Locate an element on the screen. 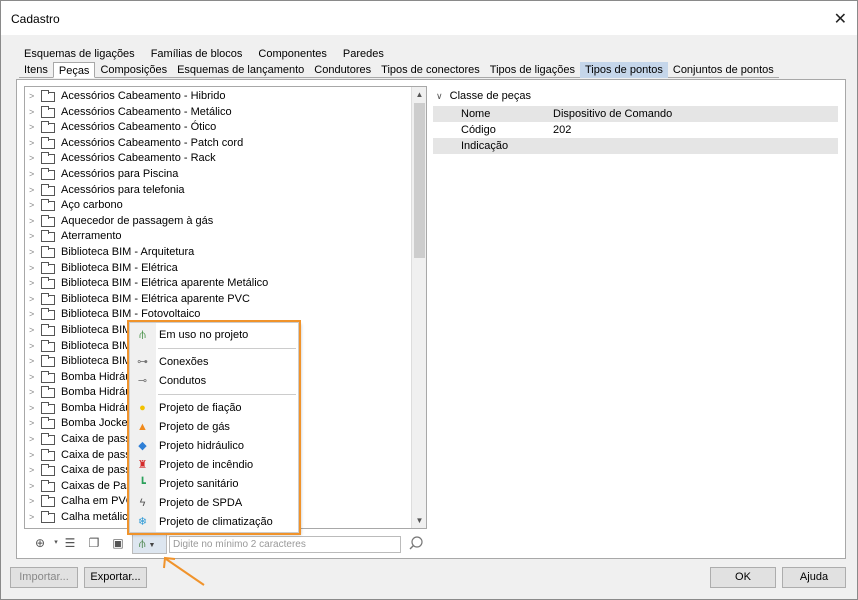 This screenshot has width=858, height=600. tab-componentes: Componentes is located at coordinates (292, 54).